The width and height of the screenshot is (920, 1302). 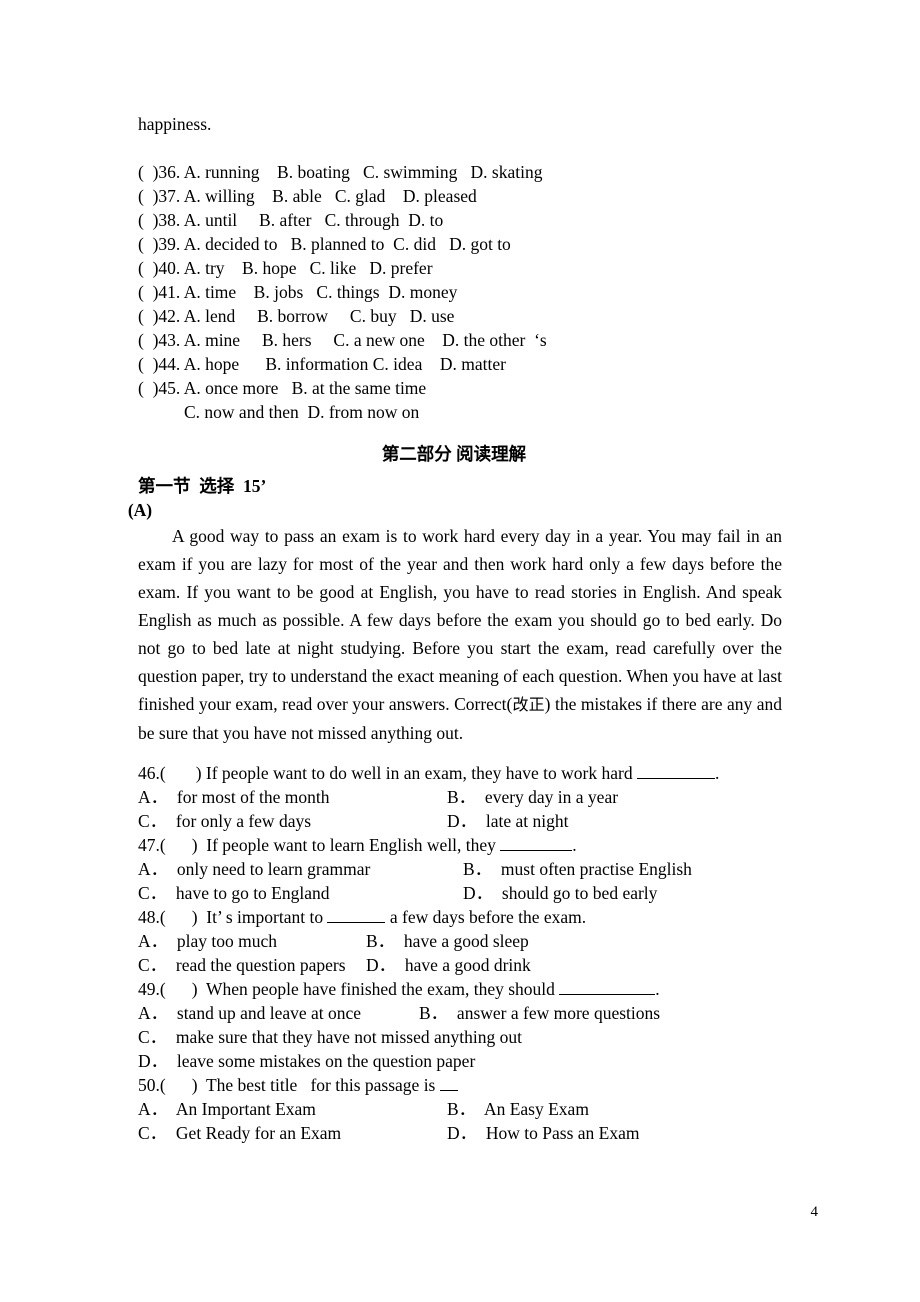 I want to click on option-d: D． have a good drink, so click(x=448, y=965).